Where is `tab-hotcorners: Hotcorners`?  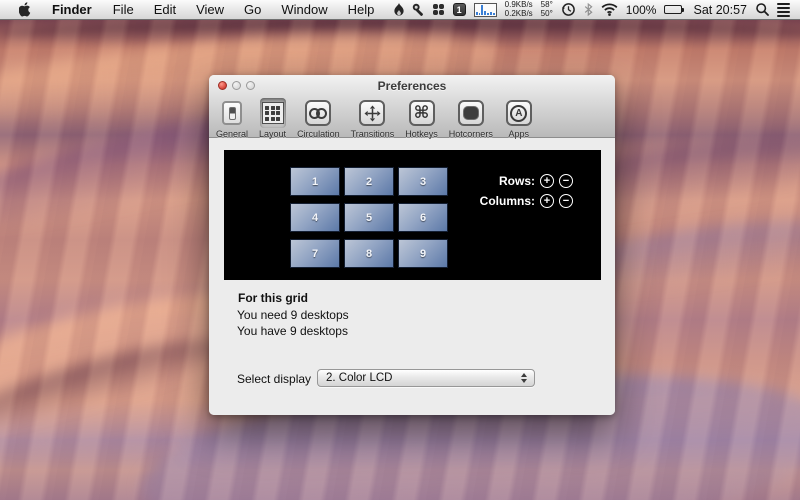 tab-hotcorners: Hotcorners is located at coordinates (471, 118).